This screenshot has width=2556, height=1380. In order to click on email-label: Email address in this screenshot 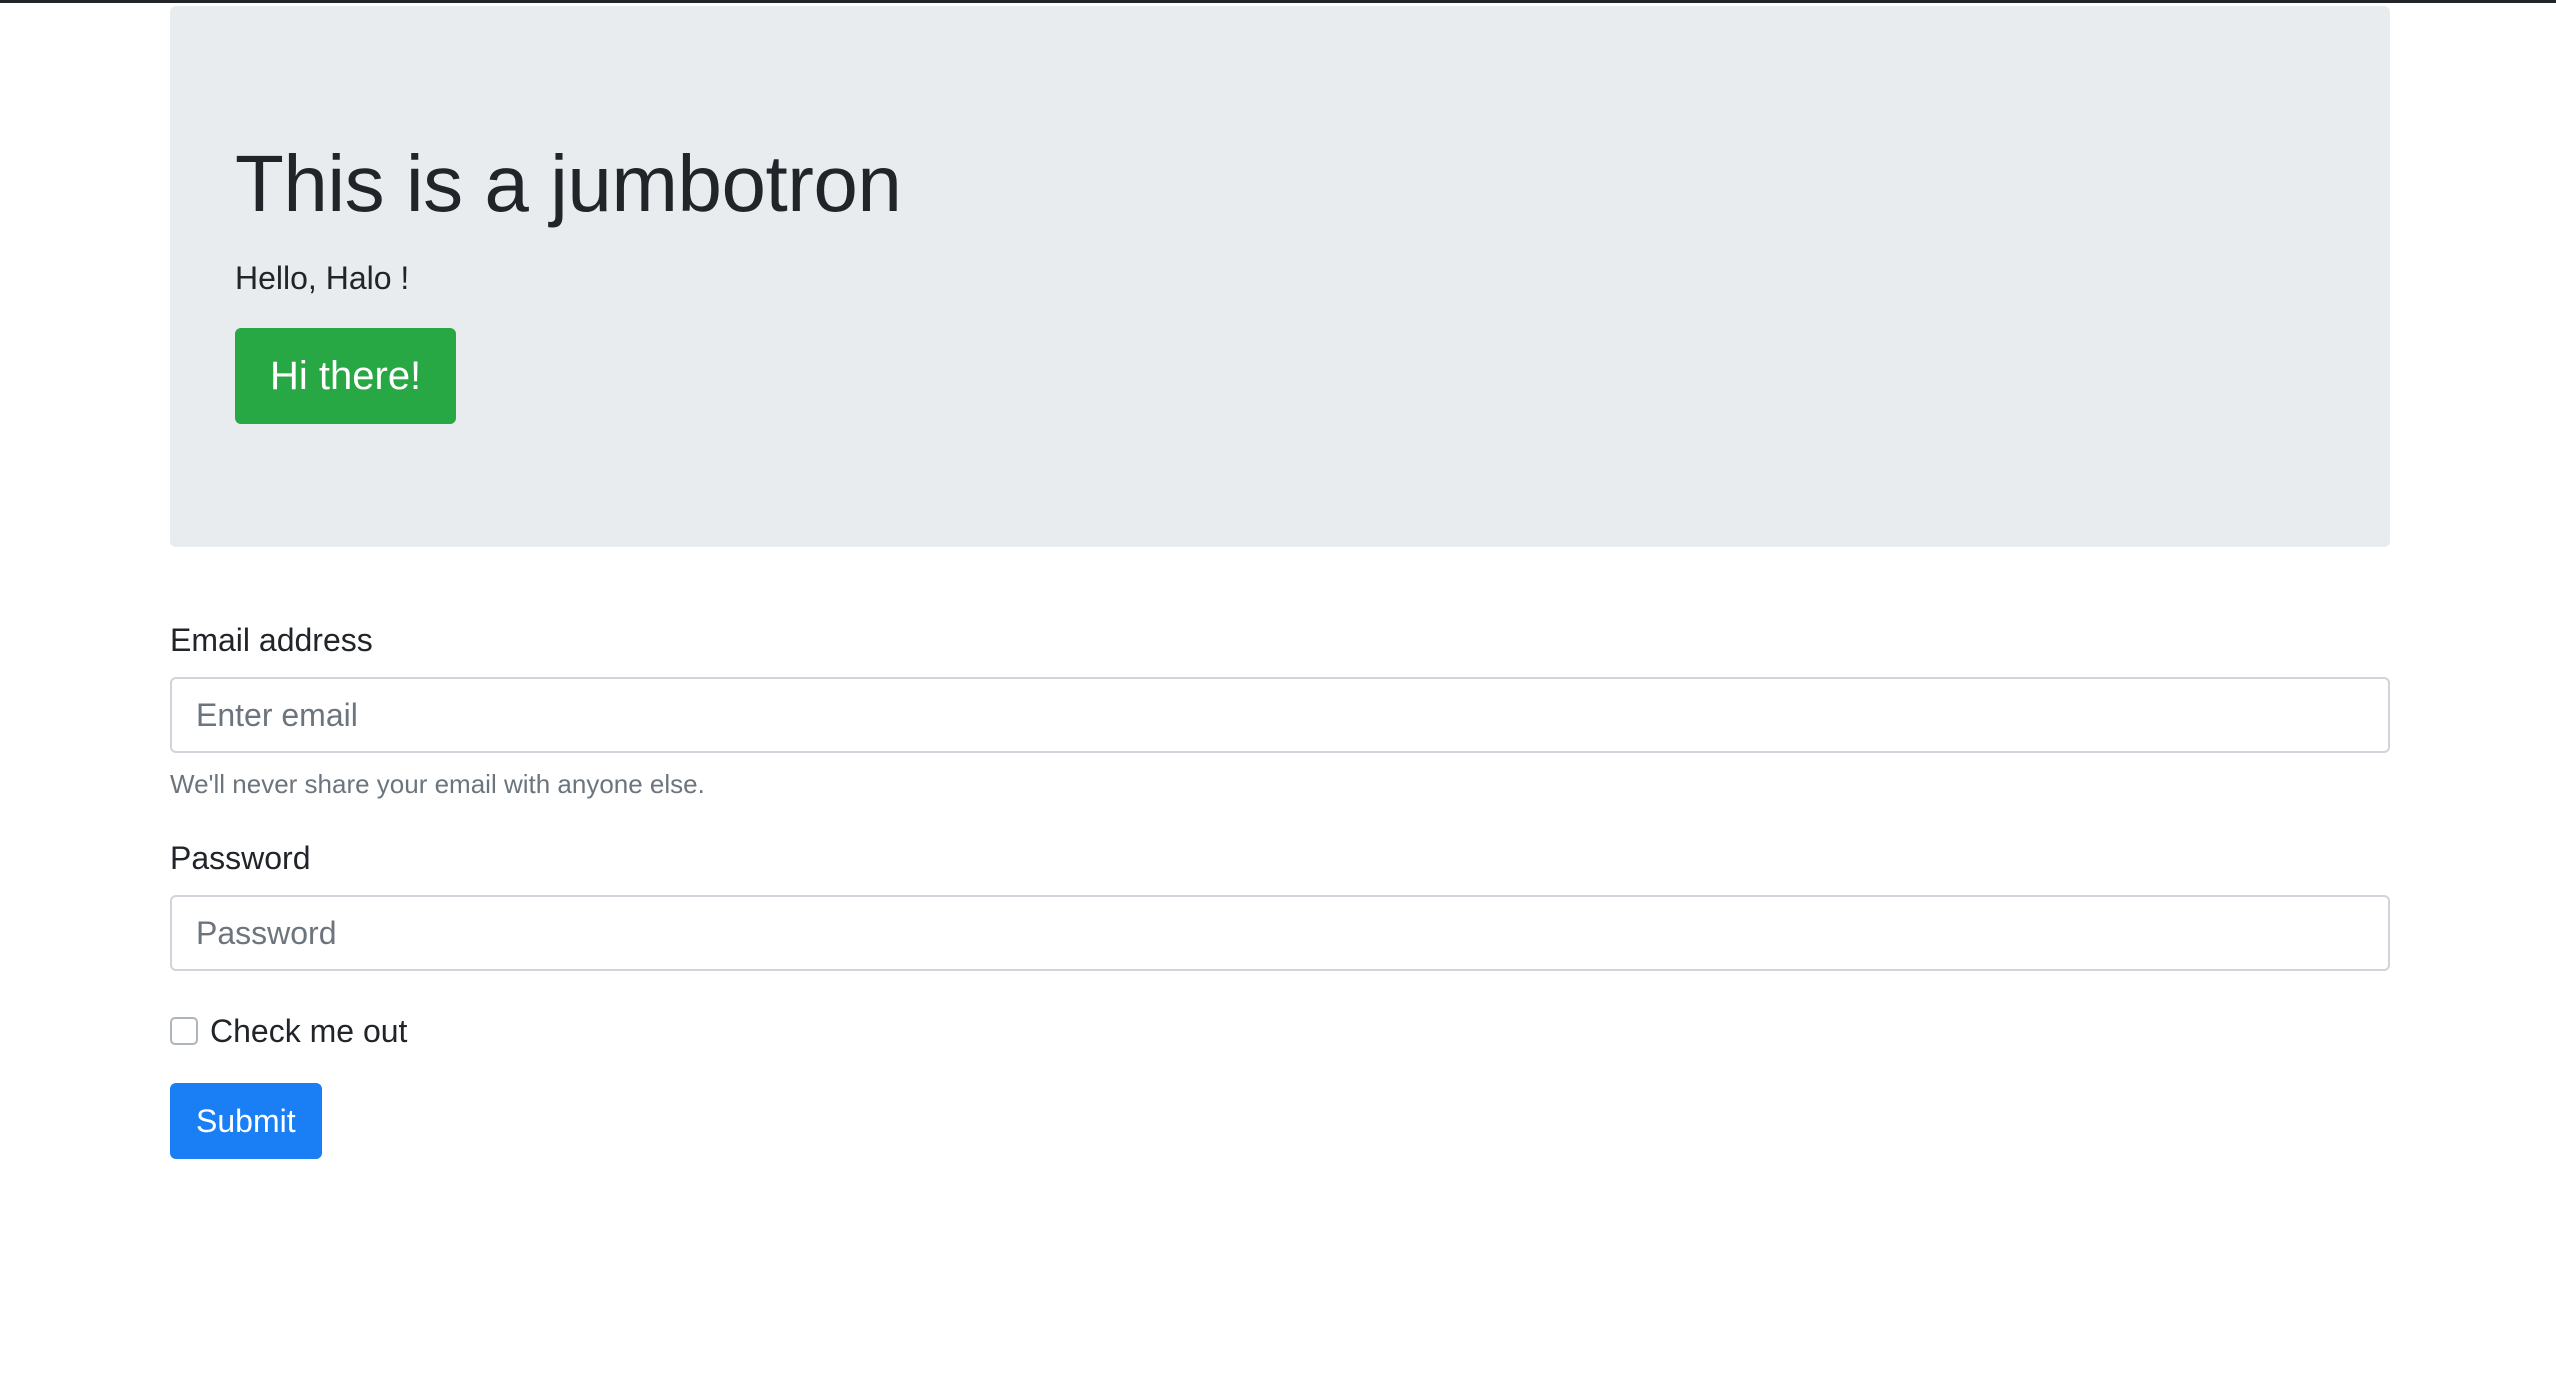, I will do `click(271, 640)`.